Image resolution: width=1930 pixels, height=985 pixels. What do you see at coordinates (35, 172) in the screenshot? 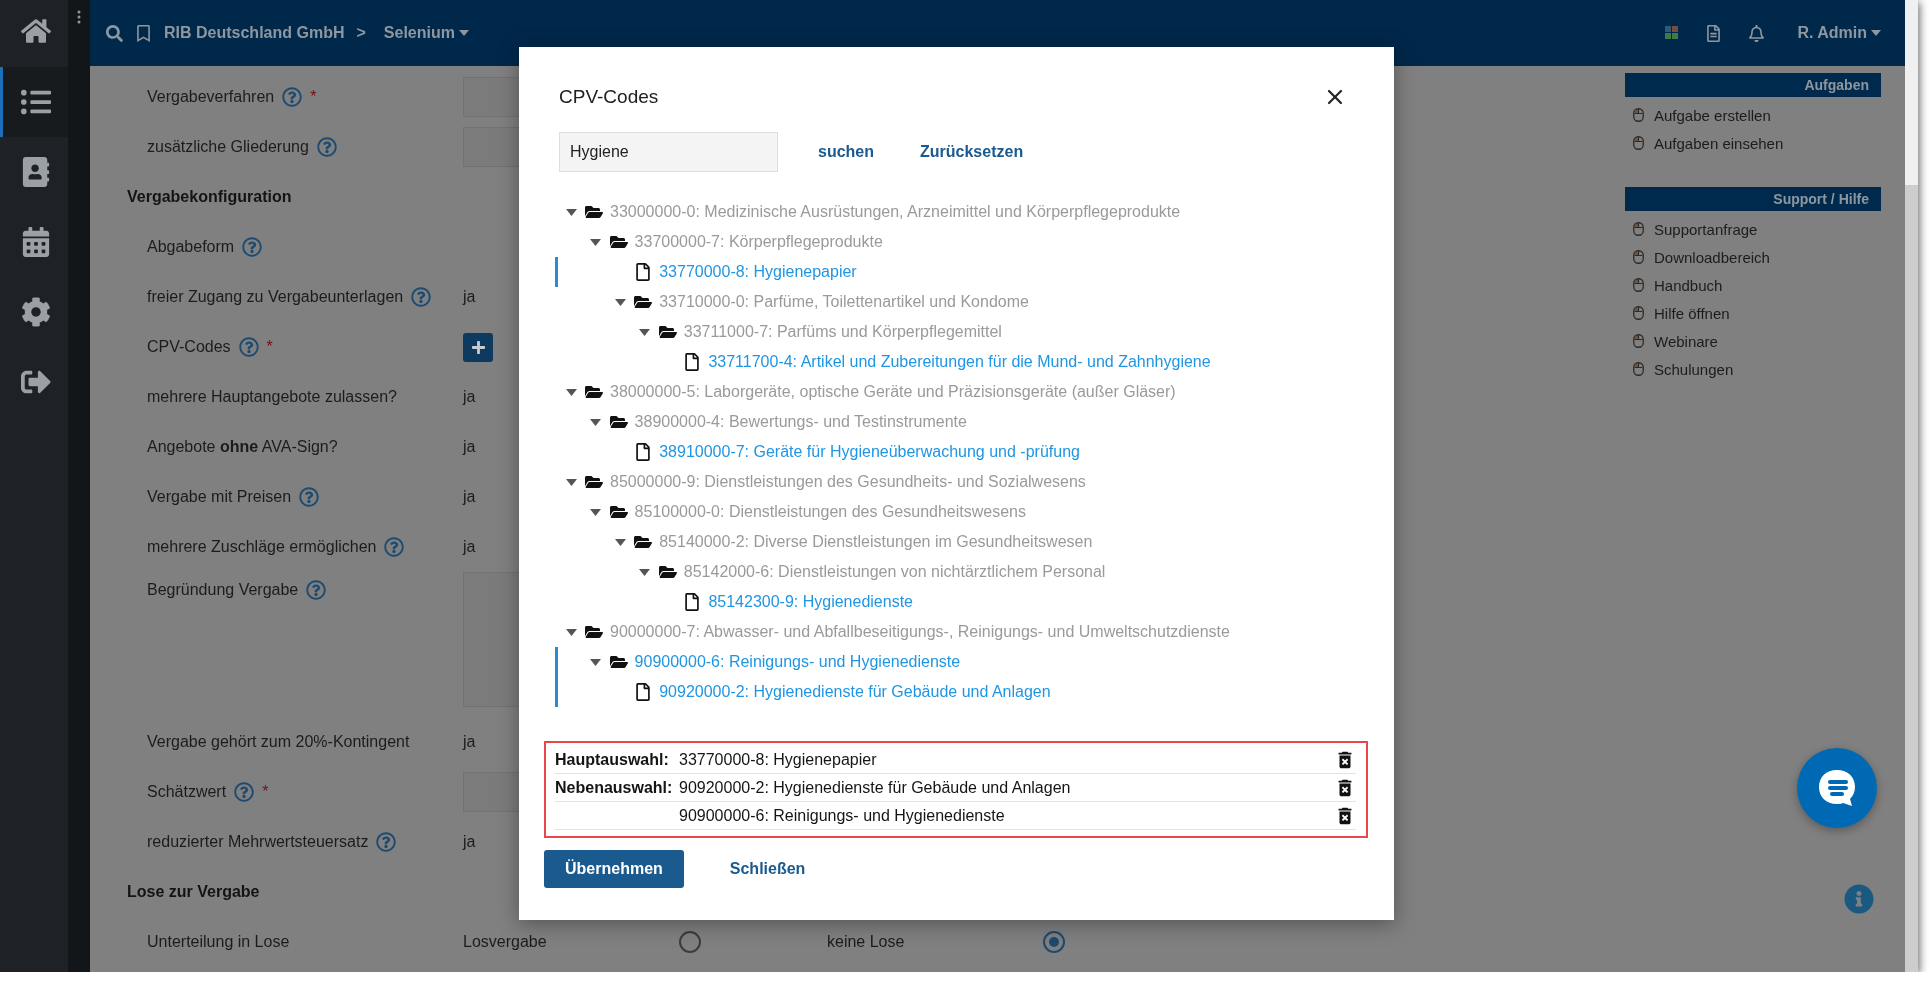
I see `contacts-icon` at bounding box center [35, 172].